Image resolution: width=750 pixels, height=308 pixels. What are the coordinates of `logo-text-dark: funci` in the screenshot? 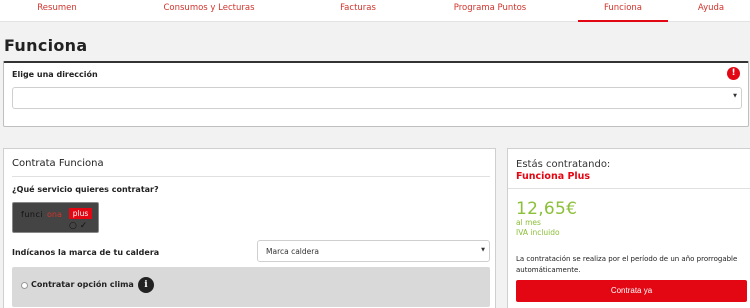 It's located at (32, 214).